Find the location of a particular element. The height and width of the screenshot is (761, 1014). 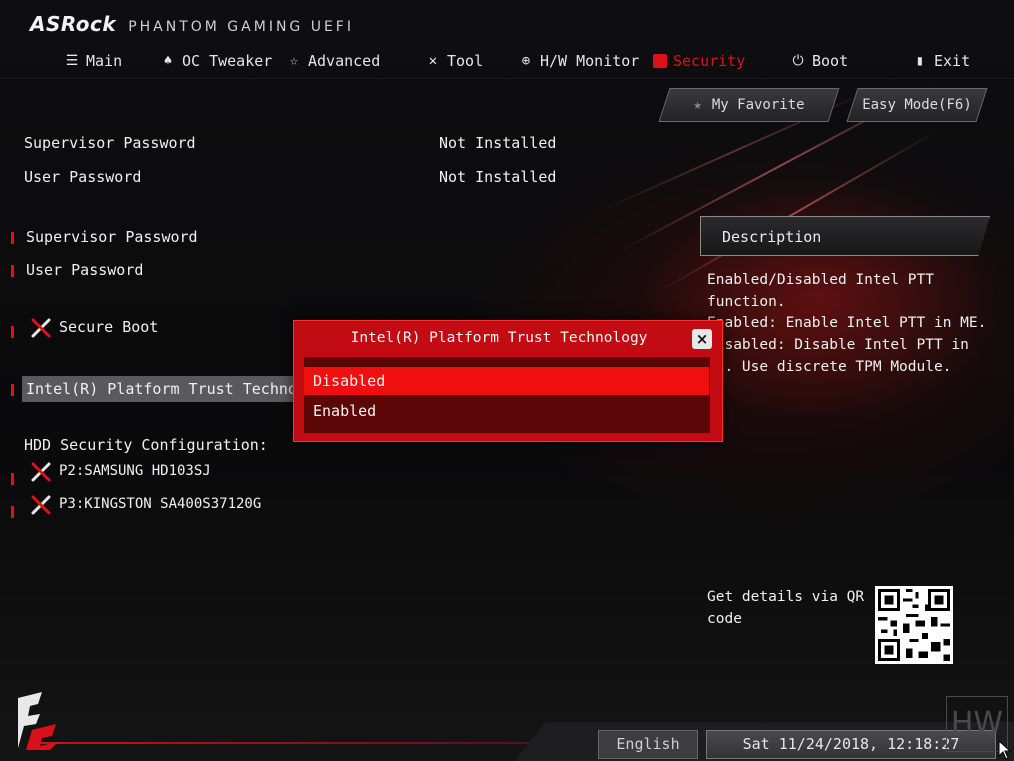

tab-boot-label: Boot is located at coordinates (830, 61).